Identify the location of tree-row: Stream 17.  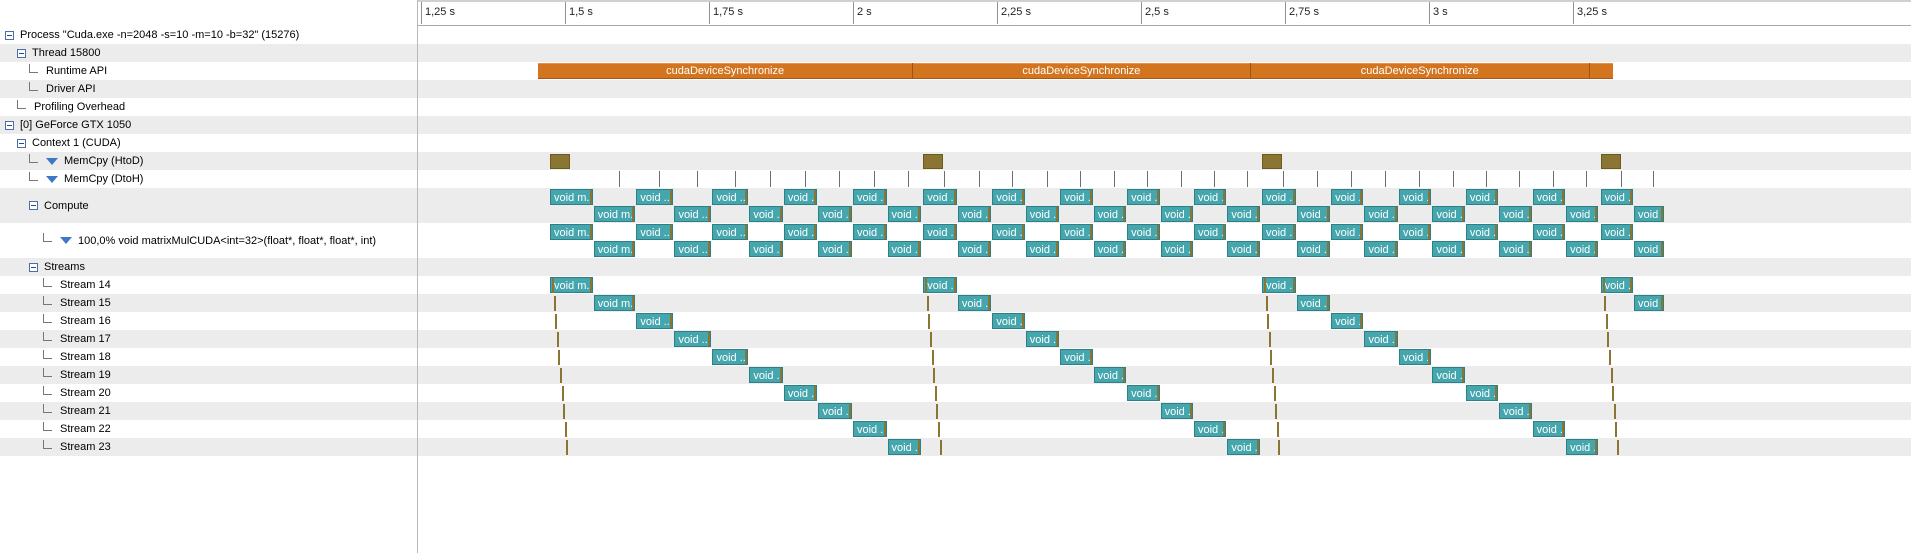
(208, 339).